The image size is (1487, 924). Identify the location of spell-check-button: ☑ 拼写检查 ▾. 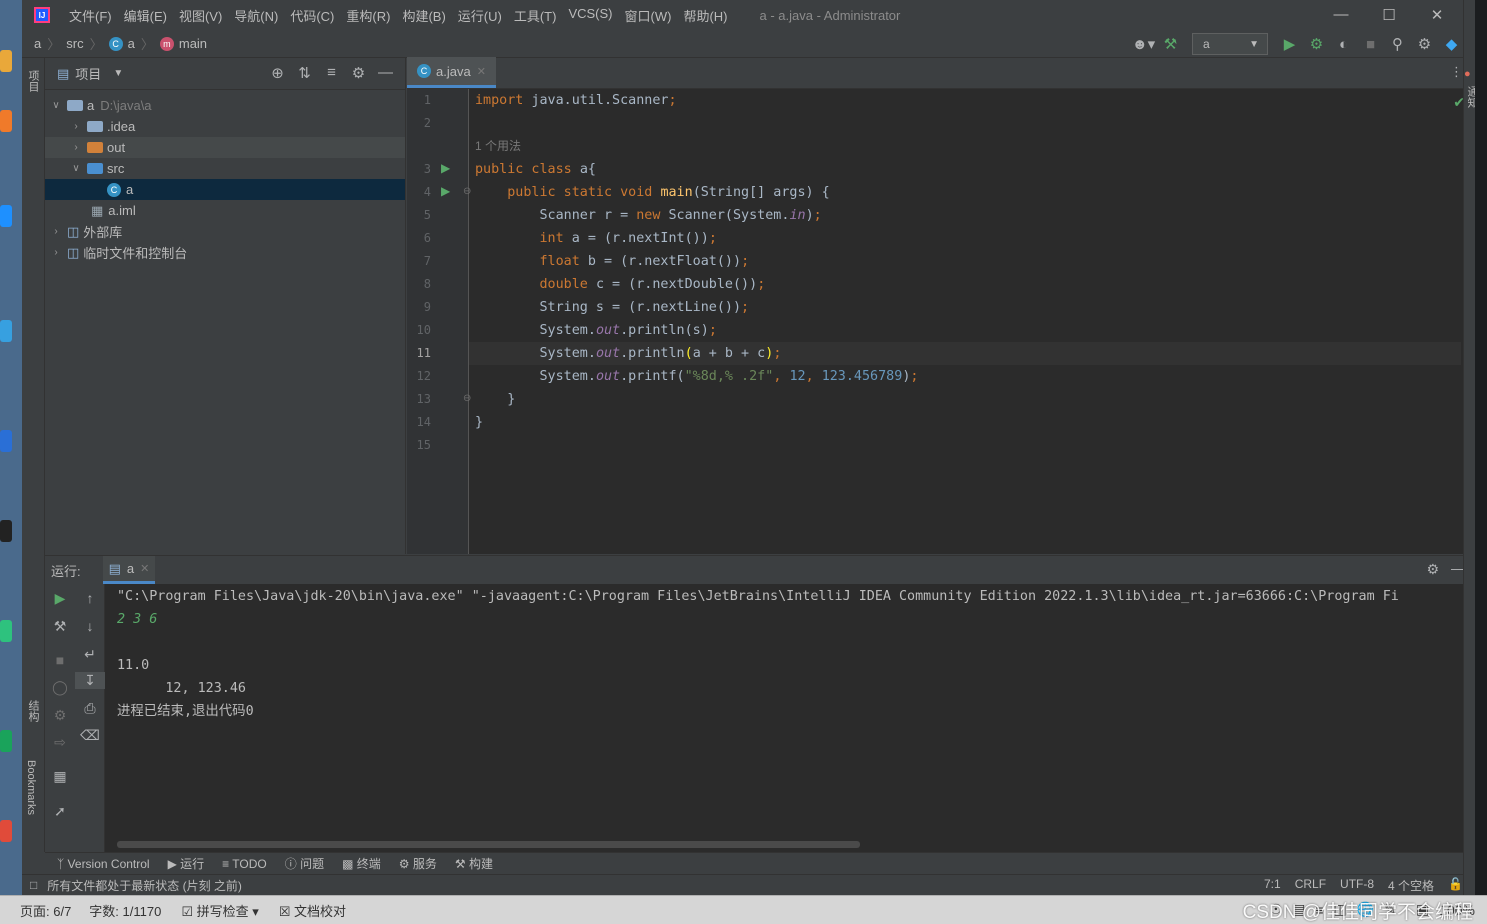
(214, 910).